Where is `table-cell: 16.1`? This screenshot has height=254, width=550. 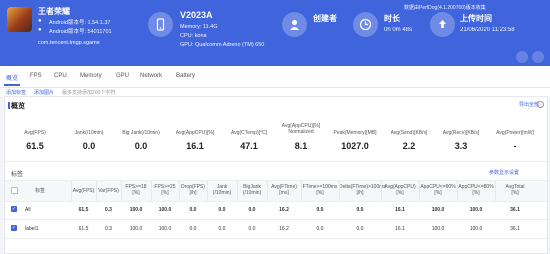 table-cell: 16.1 is located at coordinates (400, 229).